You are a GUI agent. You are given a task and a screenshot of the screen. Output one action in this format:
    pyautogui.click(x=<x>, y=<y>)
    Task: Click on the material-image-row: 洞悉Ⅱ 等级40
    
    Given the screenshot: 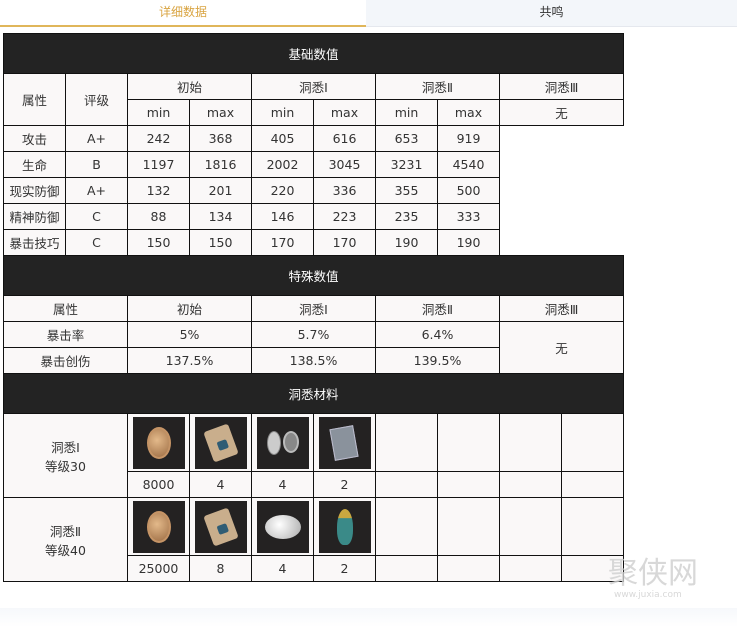 What is the action you would take?
    pyautogui.click(x=314, y=539)
    